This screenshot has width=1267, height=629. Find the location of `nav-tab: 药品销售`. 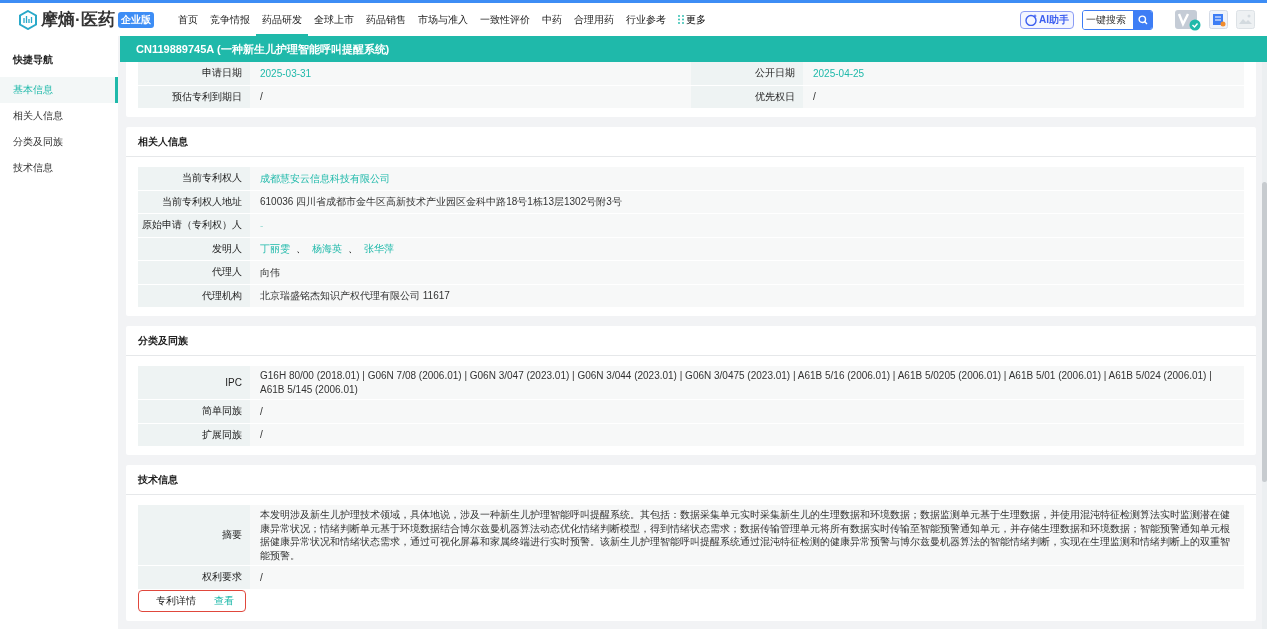

nav-tab: 药品销售 is located at coordinates (385, 19).